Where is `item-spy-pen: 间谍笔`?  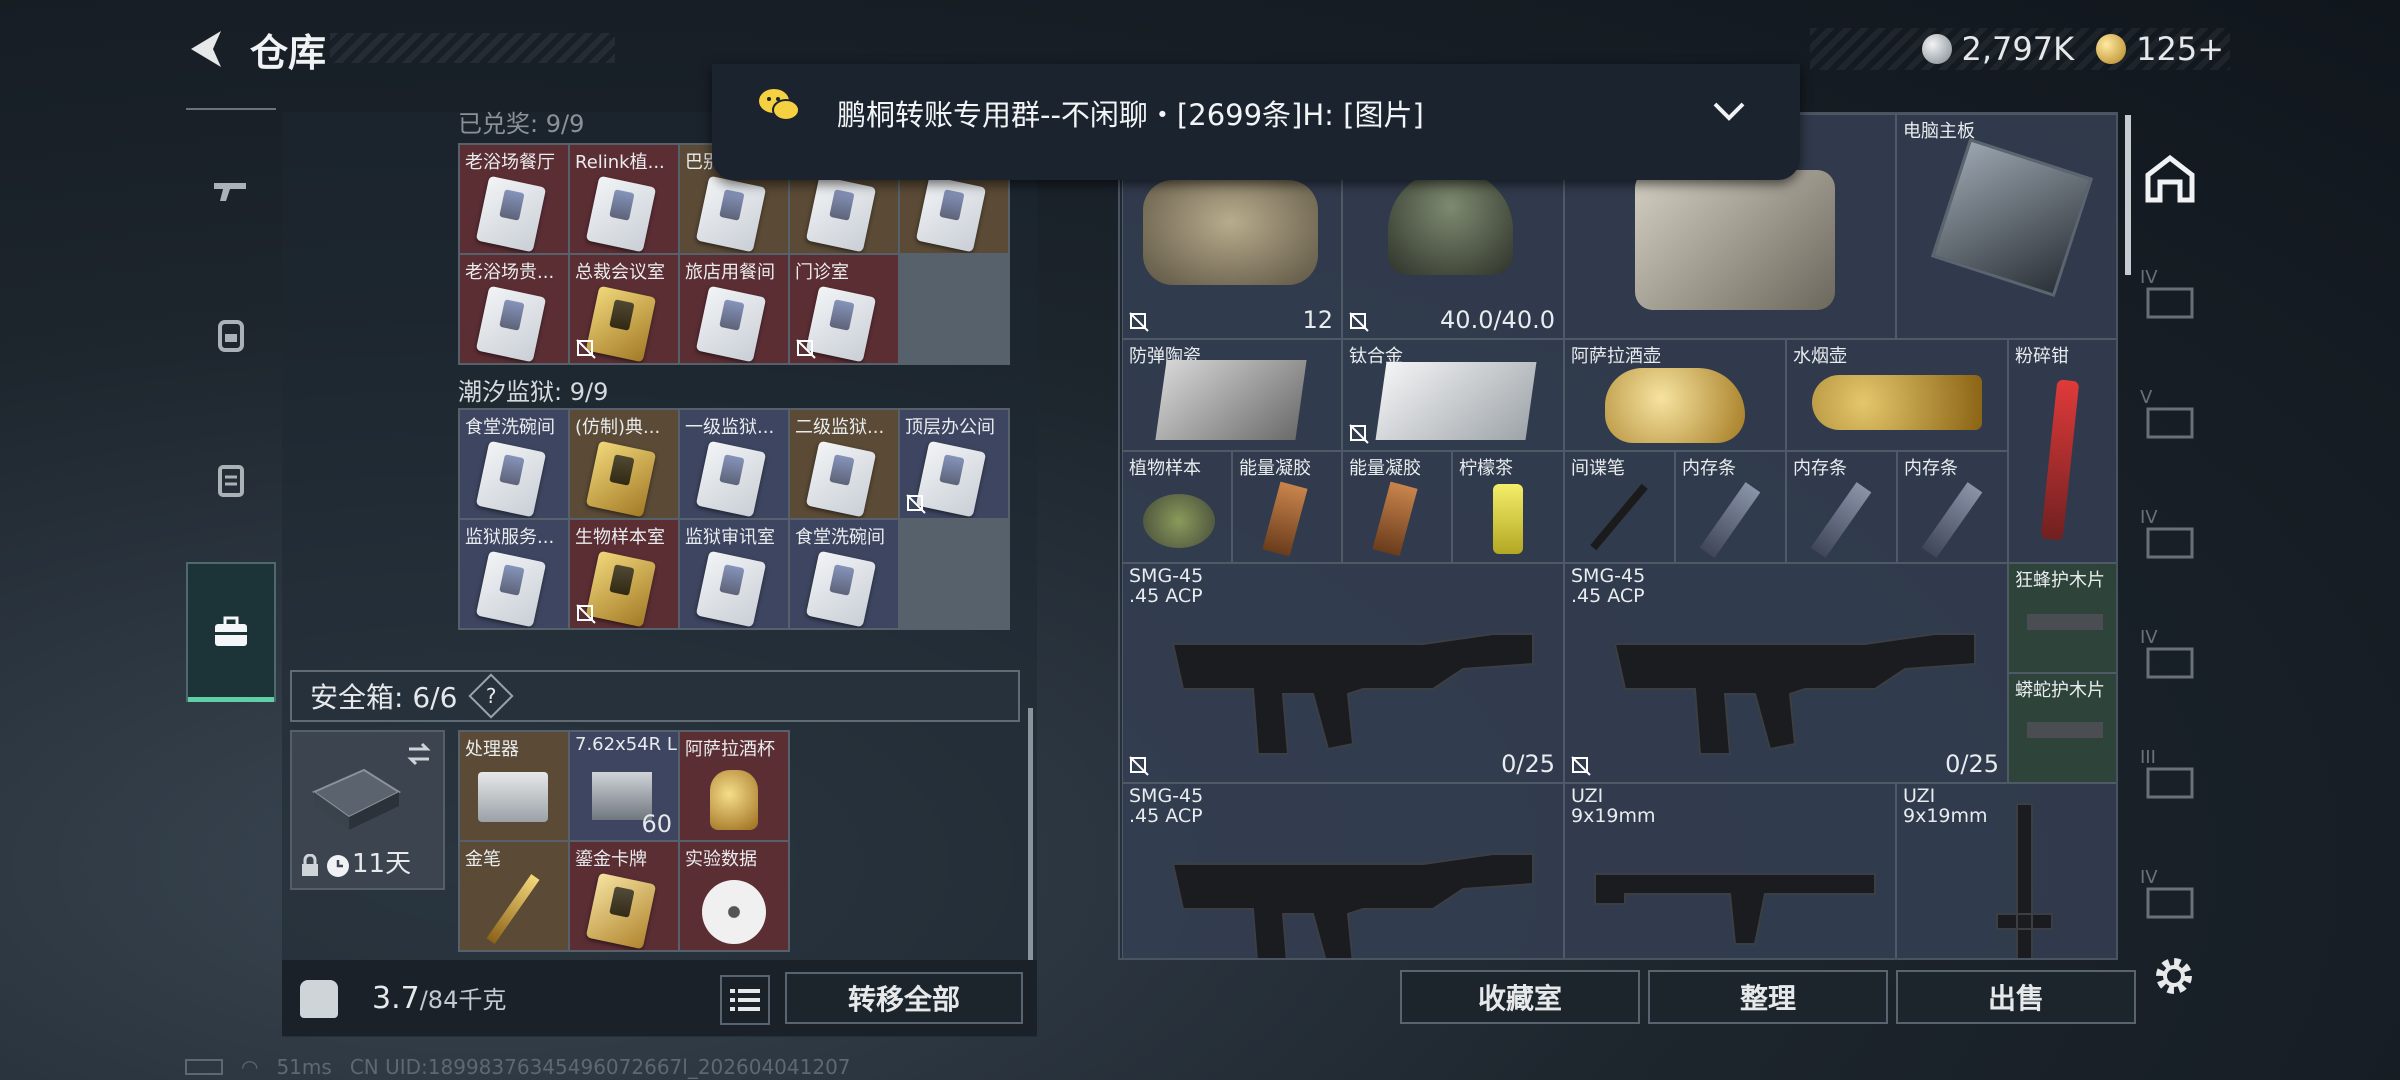
item-spy-pen: 间谍笔 is located at coordinates (1619, 507).